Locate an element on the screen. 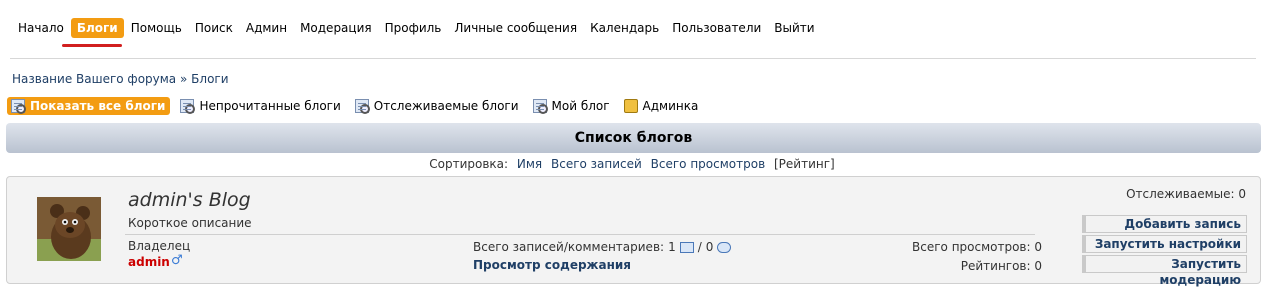  nav-help: Помощь is located at coordinates (156, 28).